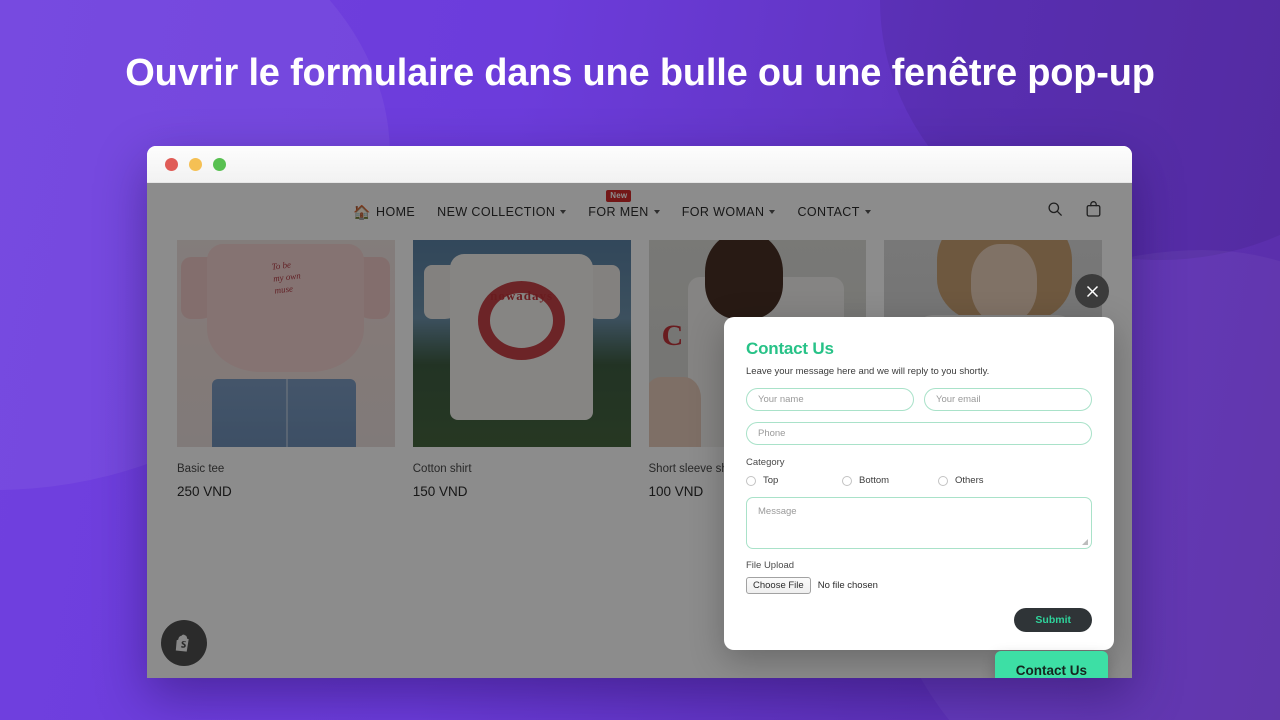 The height and width of the screenshot is (720, 1280). Describe the element at coordinates (219, 164) in the screenshot. I see `traffic-light-maximize` at that location.